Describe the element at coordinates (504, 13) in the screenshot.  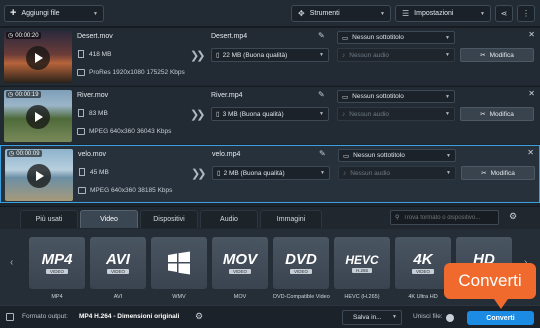
I see `share-button: ⋖` at that location.